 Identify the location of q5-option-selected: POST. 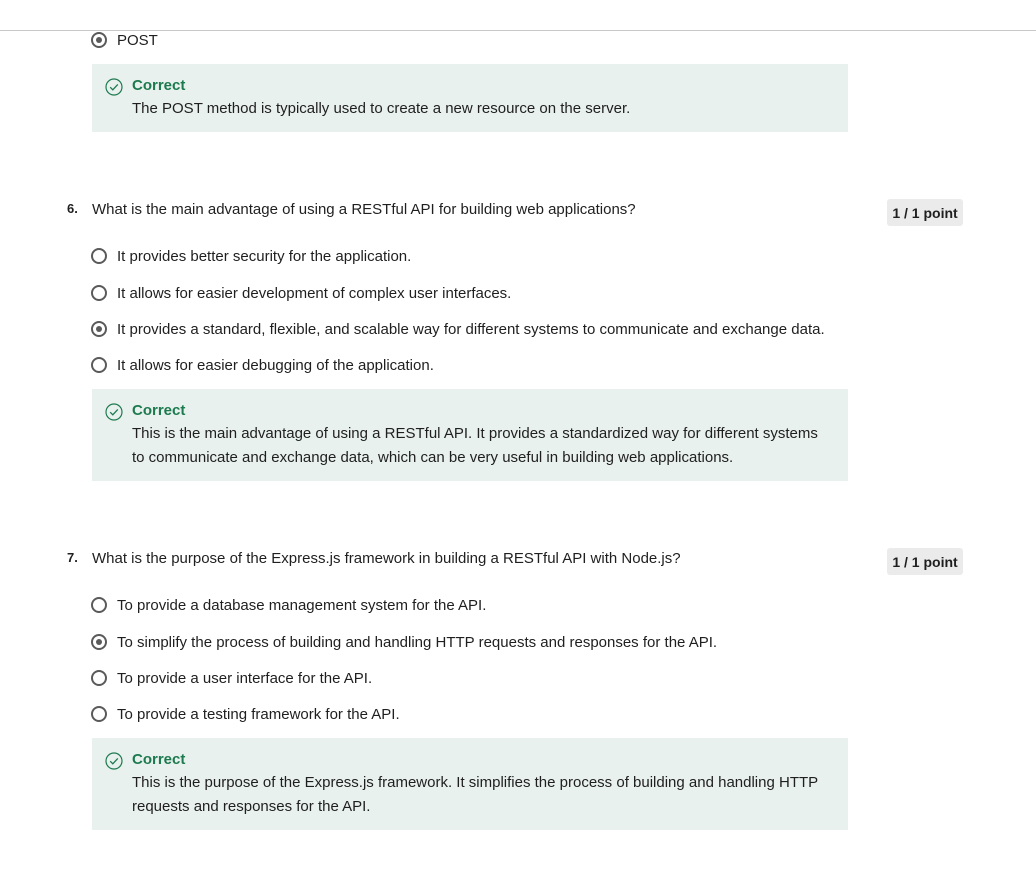
(124, 40).